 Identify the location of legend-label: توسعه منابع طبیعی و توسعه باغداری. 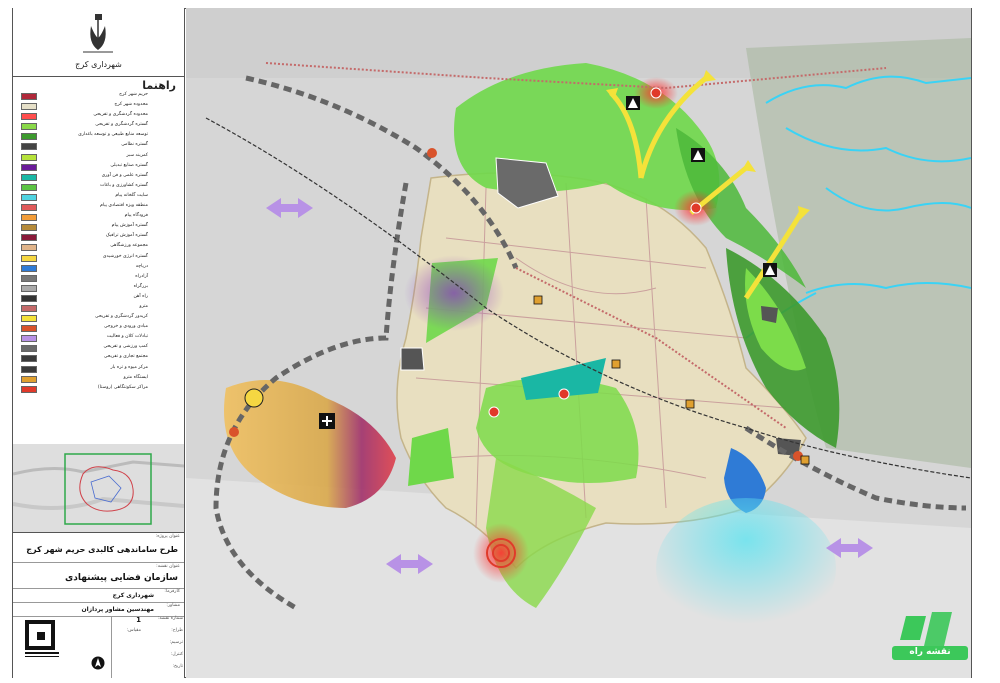
(113, 135).